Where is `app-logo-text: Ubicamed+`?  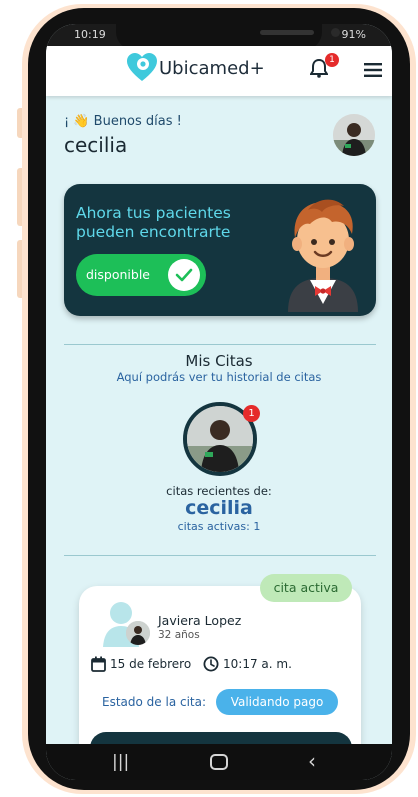
app-logo-text: Ubicamed+ is located at coordinates (212, 68).